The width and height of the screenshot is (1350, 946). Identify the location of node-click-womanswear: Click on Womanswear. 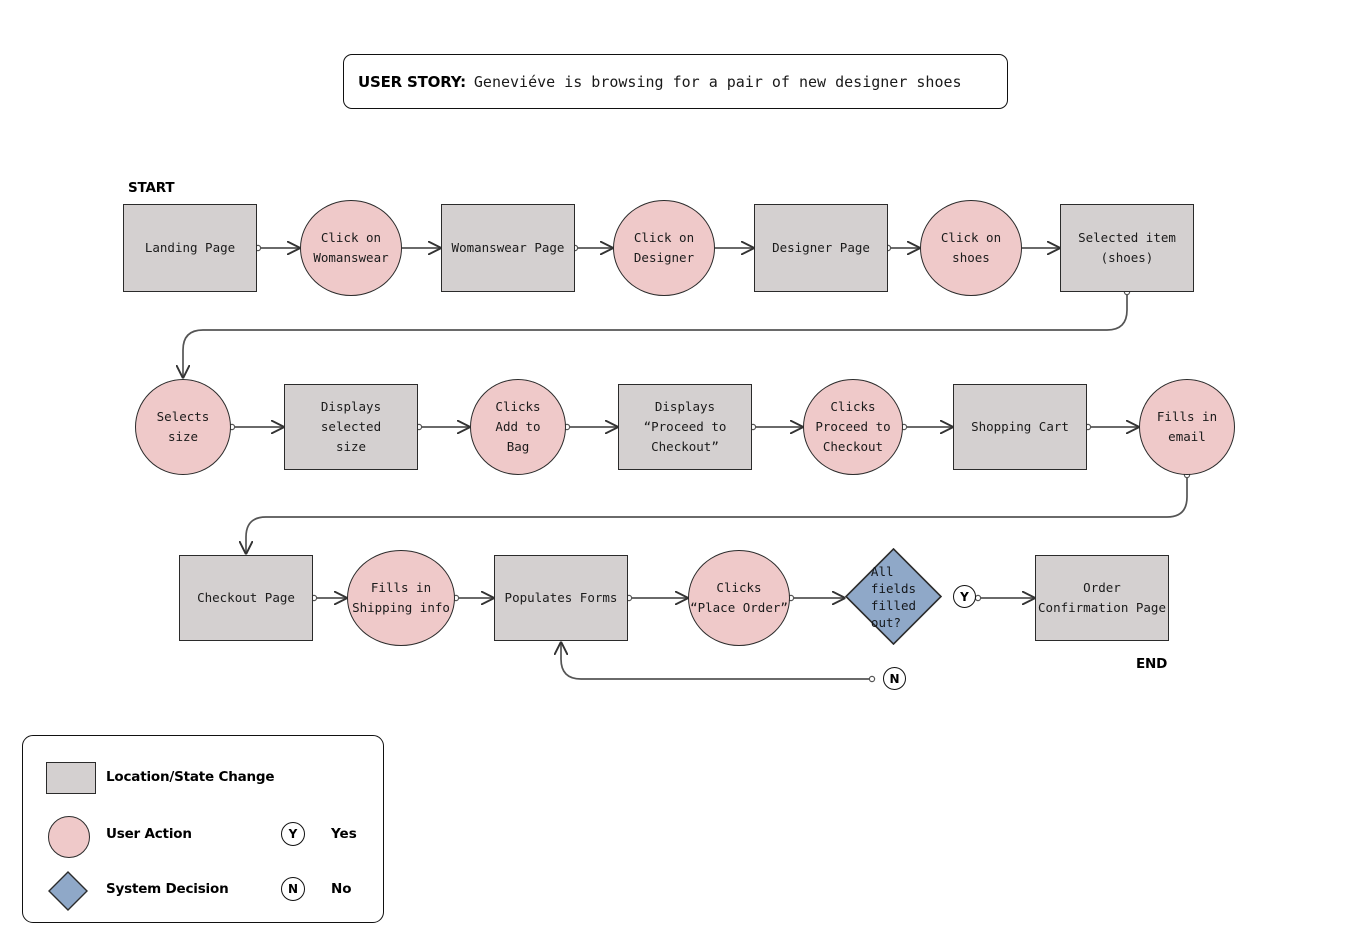
(351, 248).